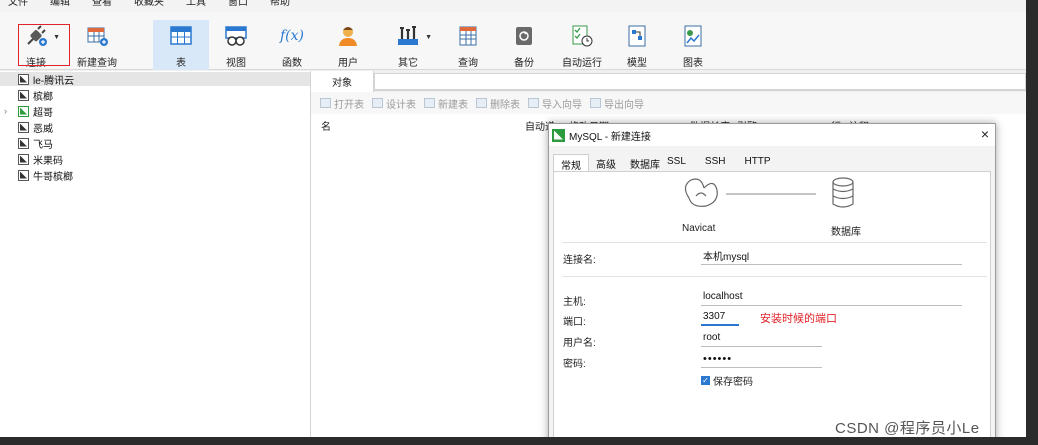 This screenshot has height=445, width=1038. I want to click on nav-item-connection: 槟榔, so click(35, 95).